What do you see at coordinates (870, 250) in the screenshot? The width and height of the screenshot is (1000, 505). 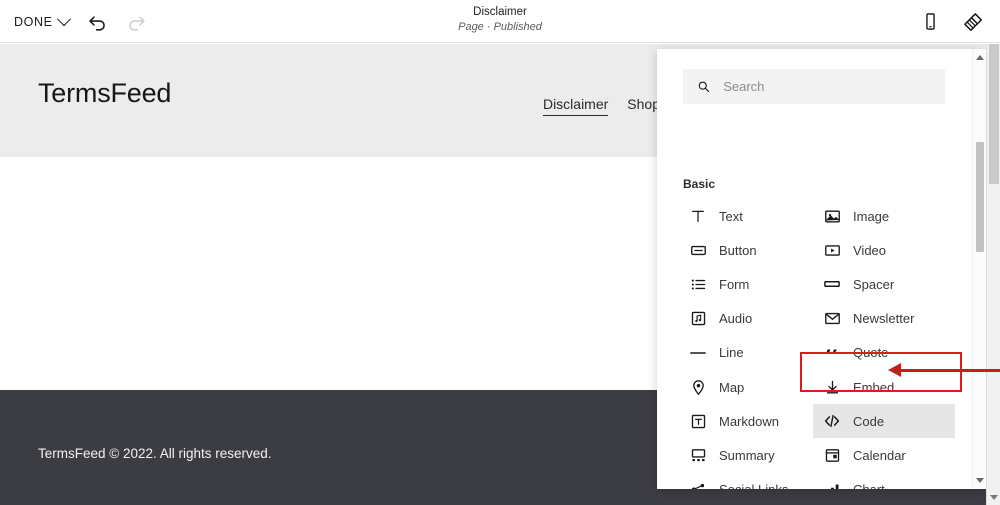 I see `block-label: Video` at bounding box center [870, 250].